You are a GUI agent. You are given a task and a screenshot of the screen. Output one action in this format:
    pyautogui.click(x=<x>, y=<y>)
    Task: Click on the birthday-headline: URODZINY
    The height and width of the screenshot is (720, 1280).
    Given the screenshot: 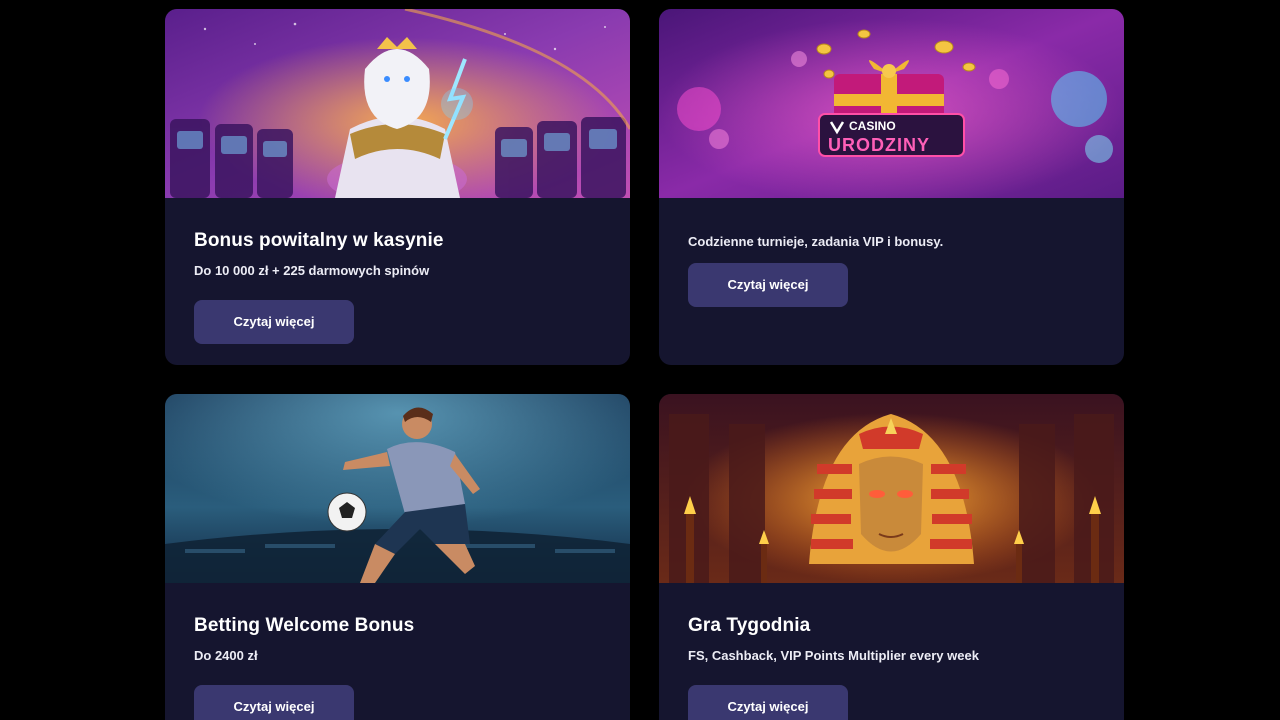 What is the action you would take?
    pyautogui.click(x=879, y=145)
    